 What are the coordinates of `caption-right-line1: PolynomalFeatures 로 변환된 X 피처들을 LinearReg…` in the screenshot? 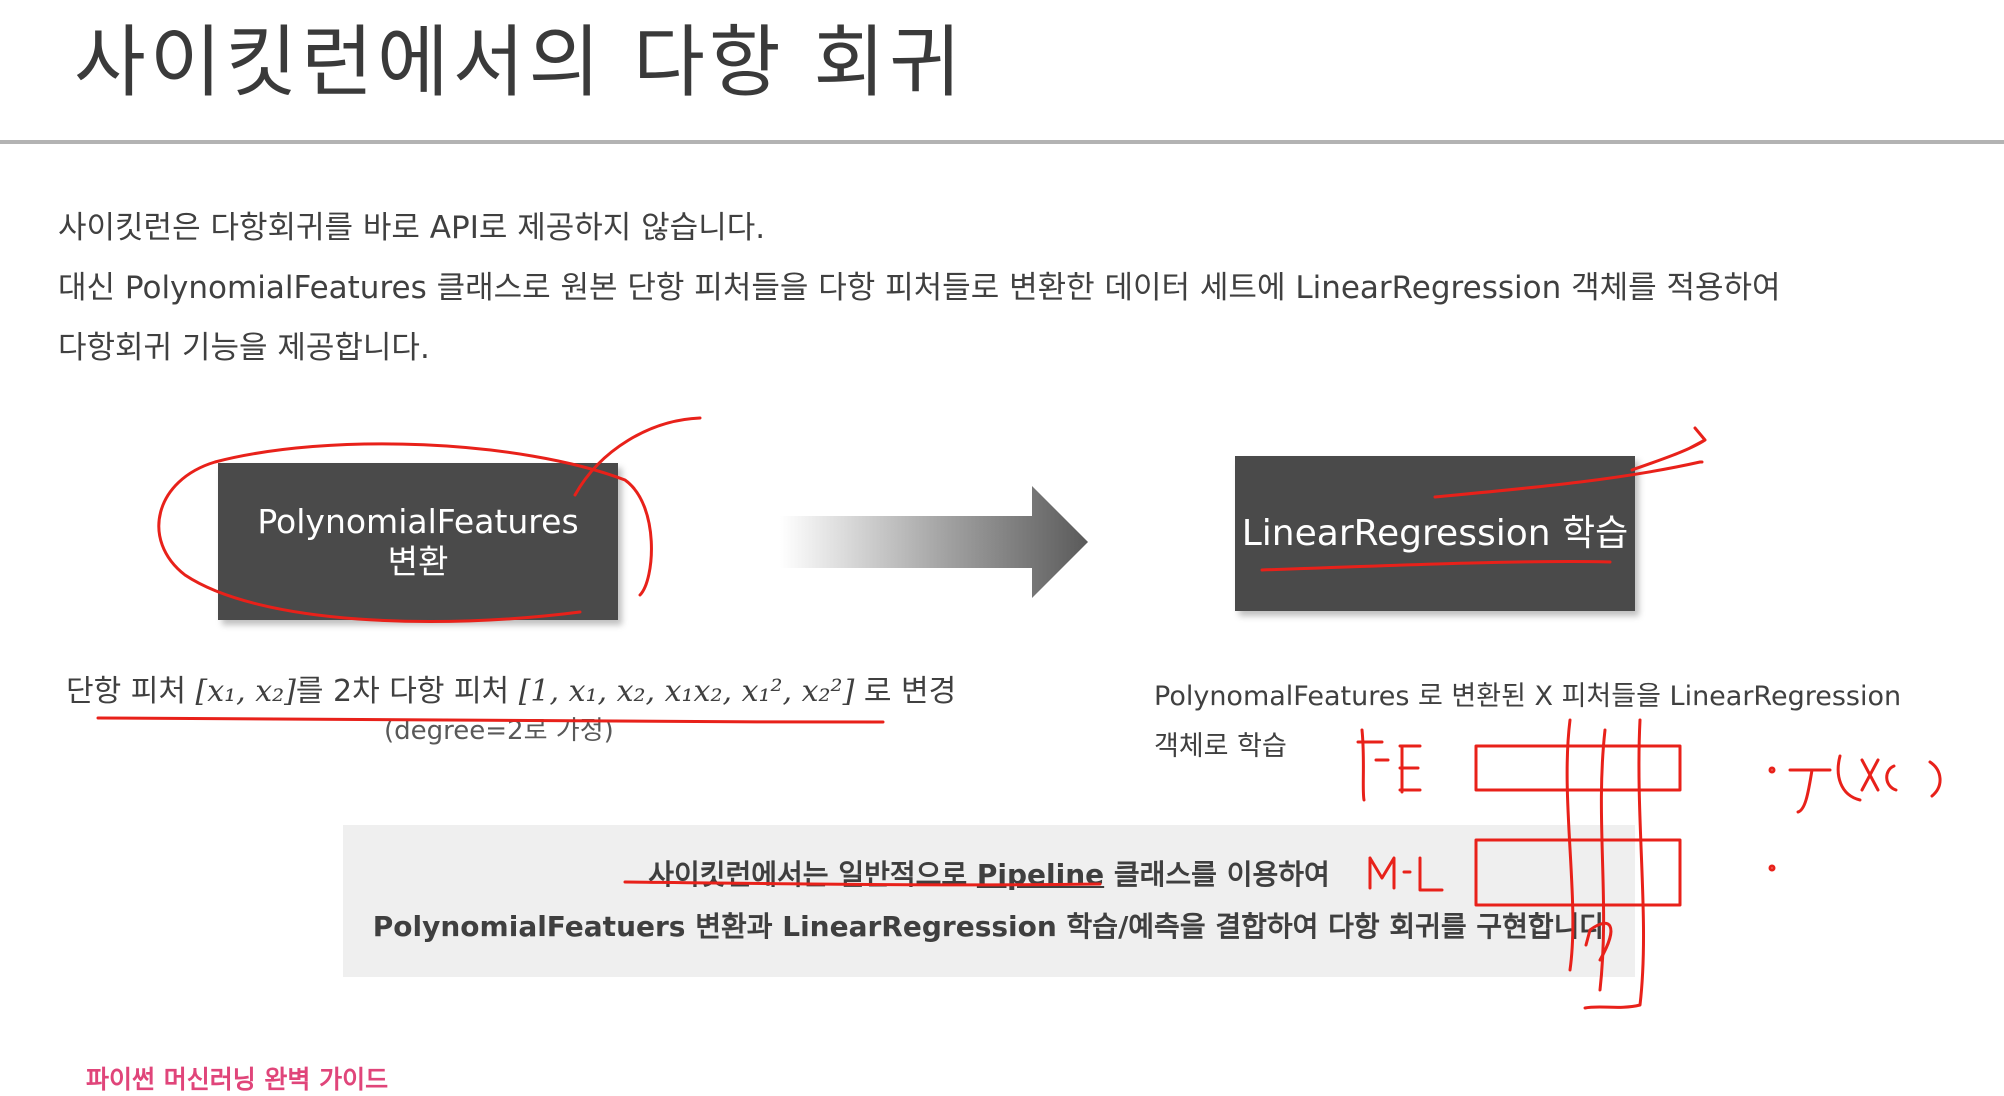 It's located at (1528, 696).